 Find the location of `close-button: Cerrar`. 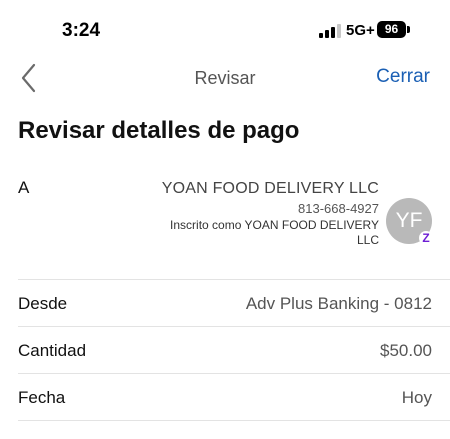

close-button: Cerrar is located at coordinates (403, 77).